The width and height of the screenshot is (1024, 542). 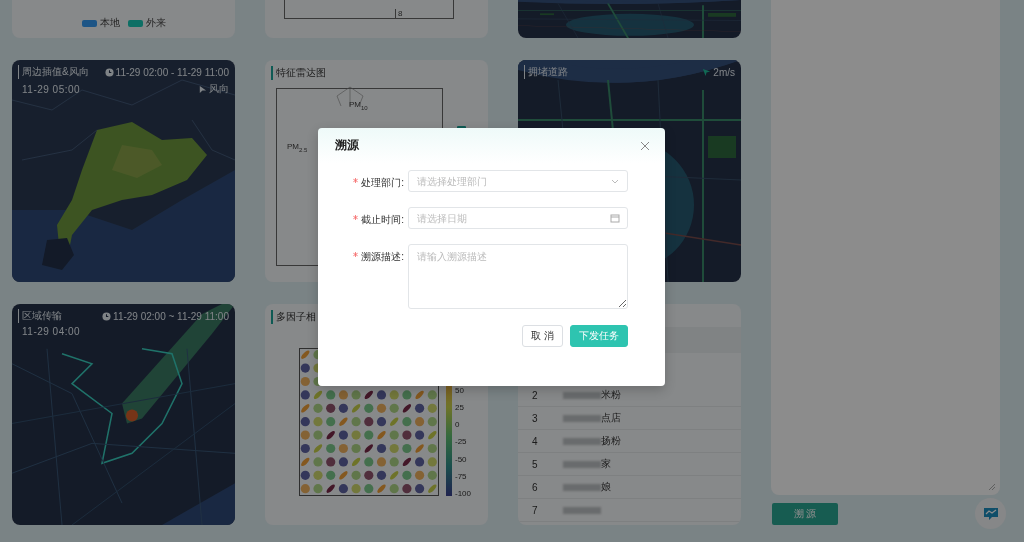 What do you see at coordinates (293, 317) in the screenshot?
I see `card-title: 多因子相` at bounding box center [293, 317].